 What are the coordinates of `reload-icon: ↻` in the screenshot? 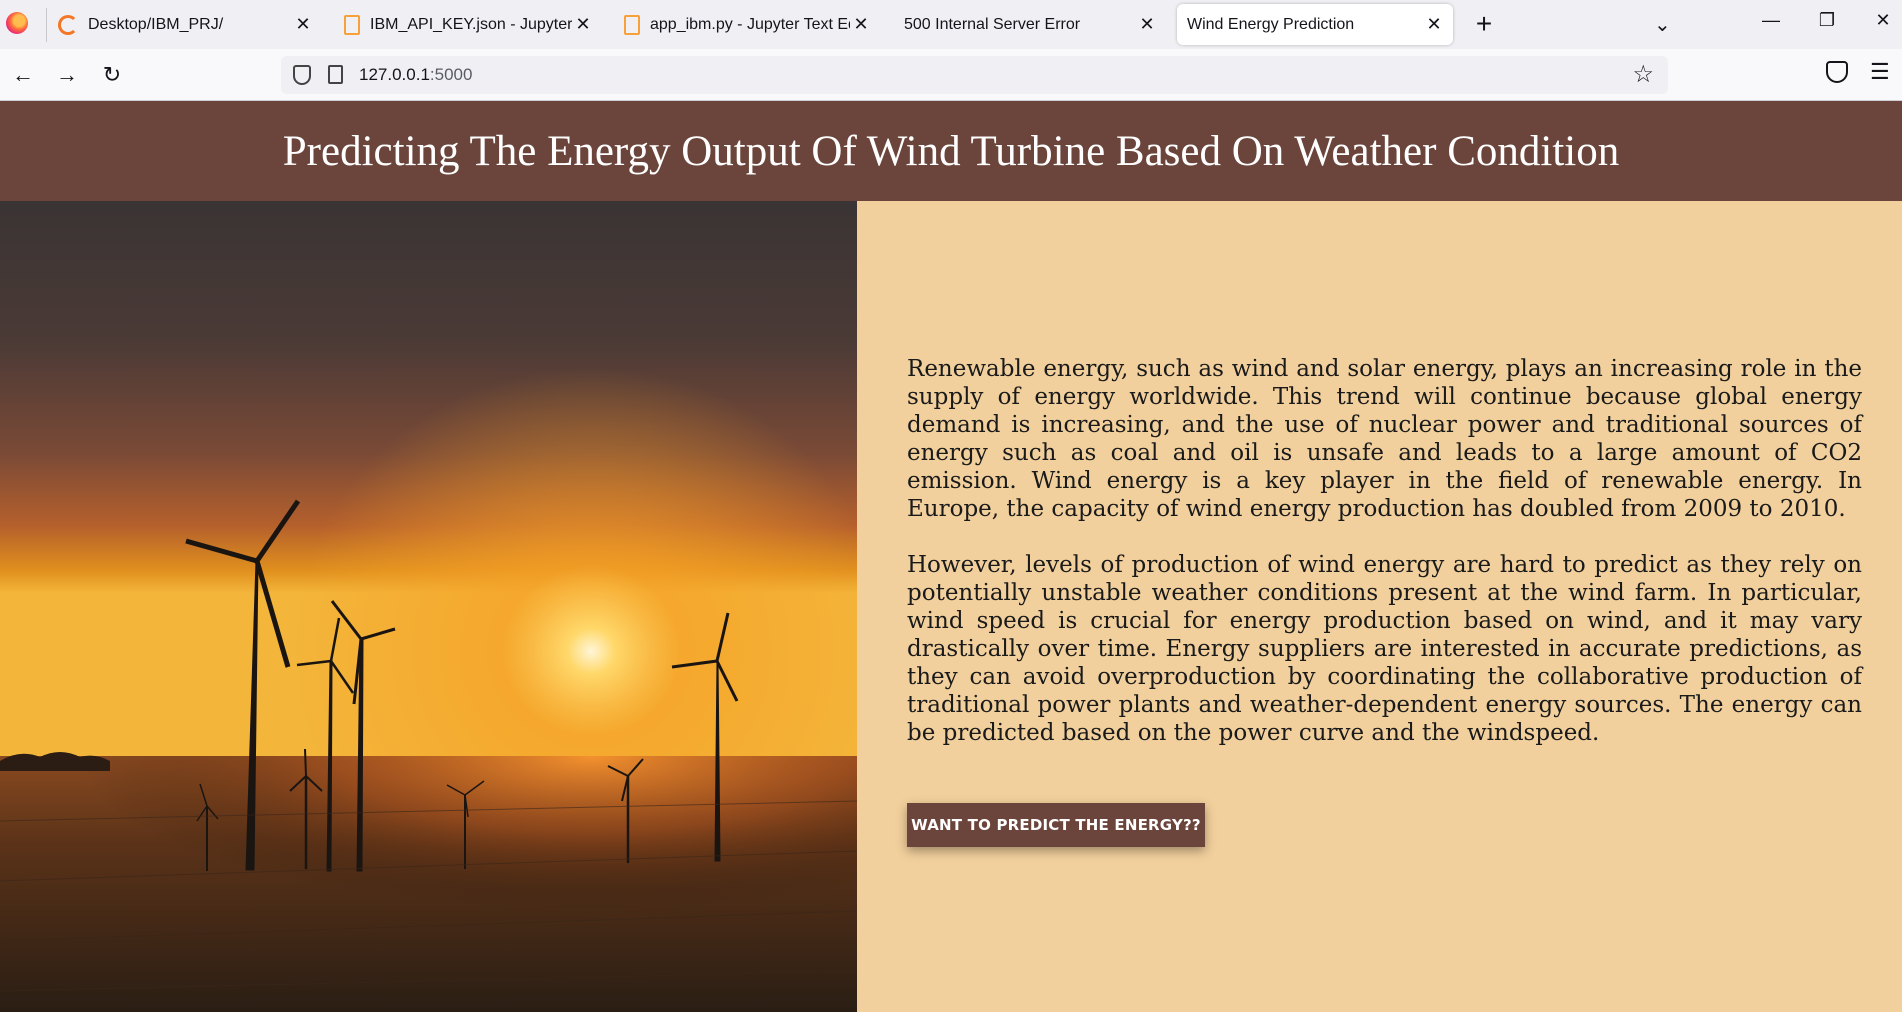 It's located at (112, 75).